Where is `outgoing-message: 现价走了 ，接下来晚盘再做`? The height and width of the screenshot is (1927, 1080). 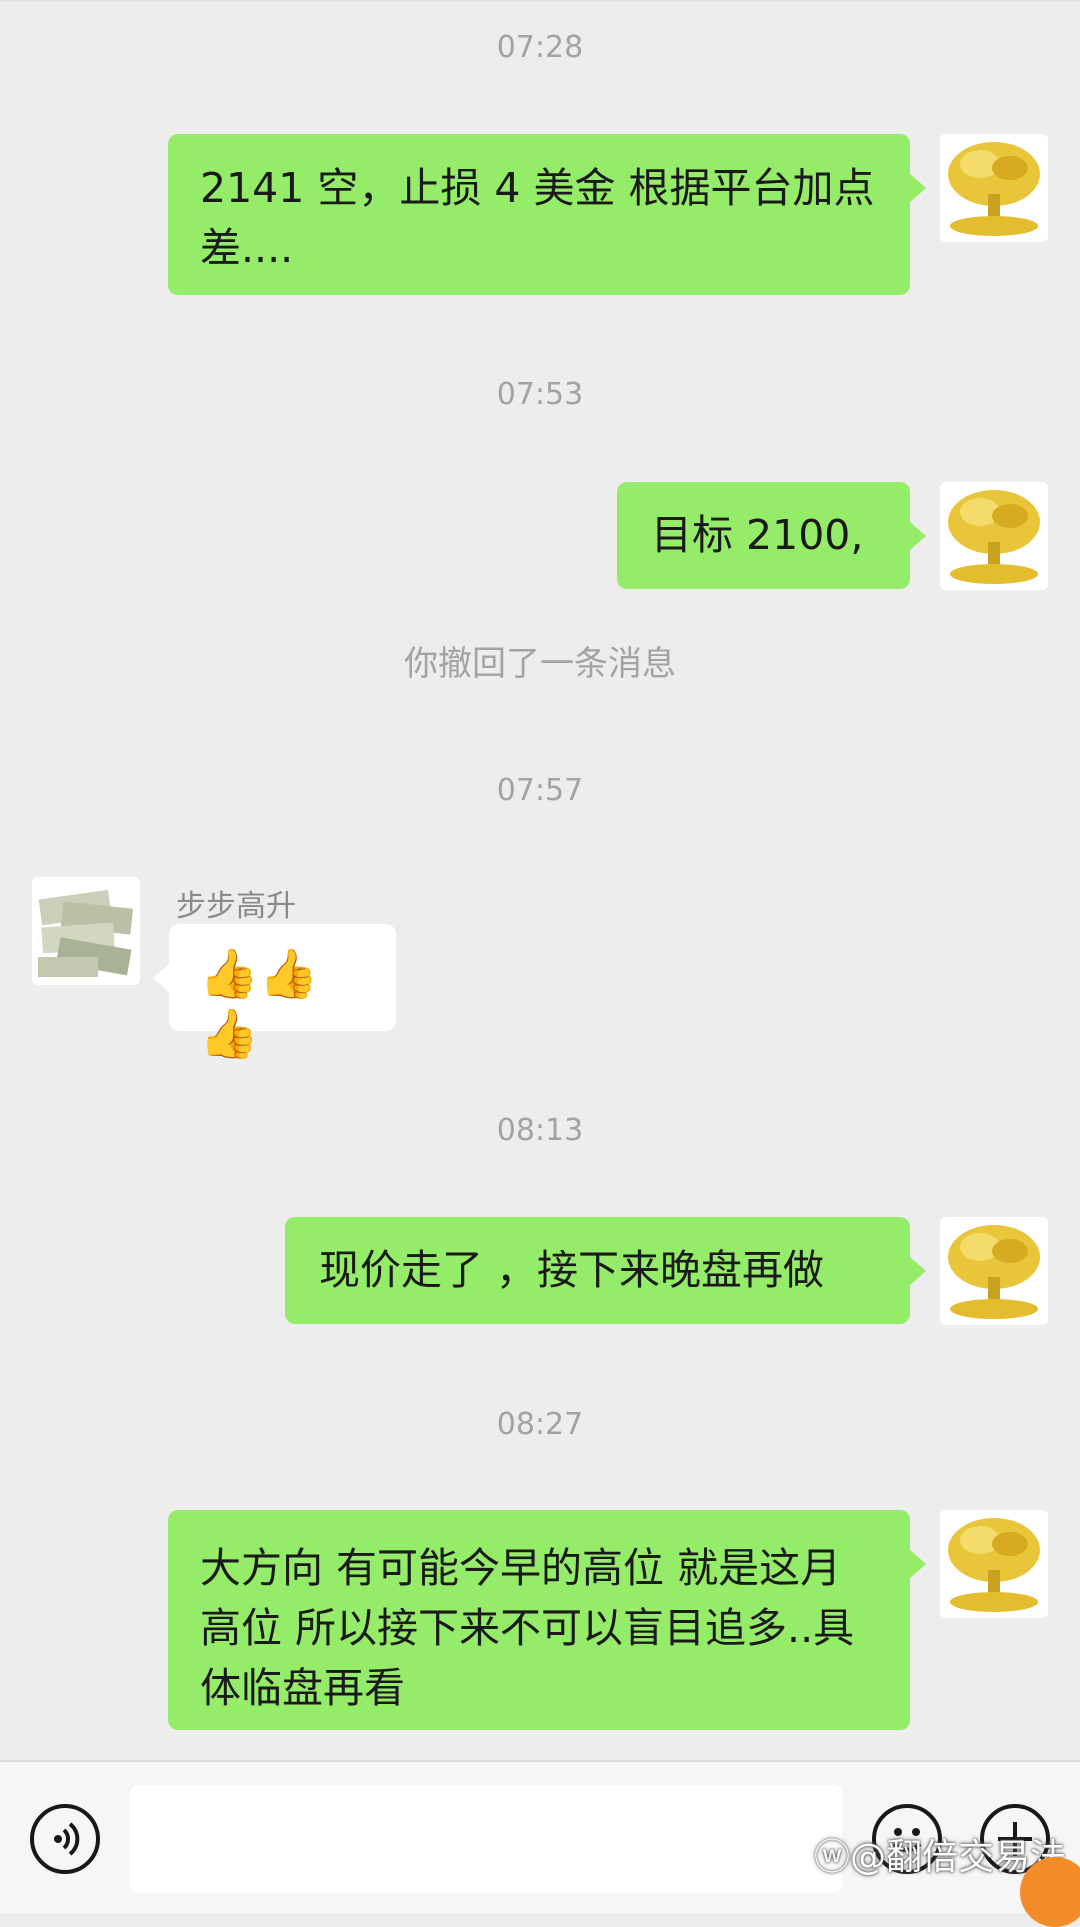 outgoing-message: 现价走了 ，接下来晚盘再做 is located at coordinates (605, 1270).